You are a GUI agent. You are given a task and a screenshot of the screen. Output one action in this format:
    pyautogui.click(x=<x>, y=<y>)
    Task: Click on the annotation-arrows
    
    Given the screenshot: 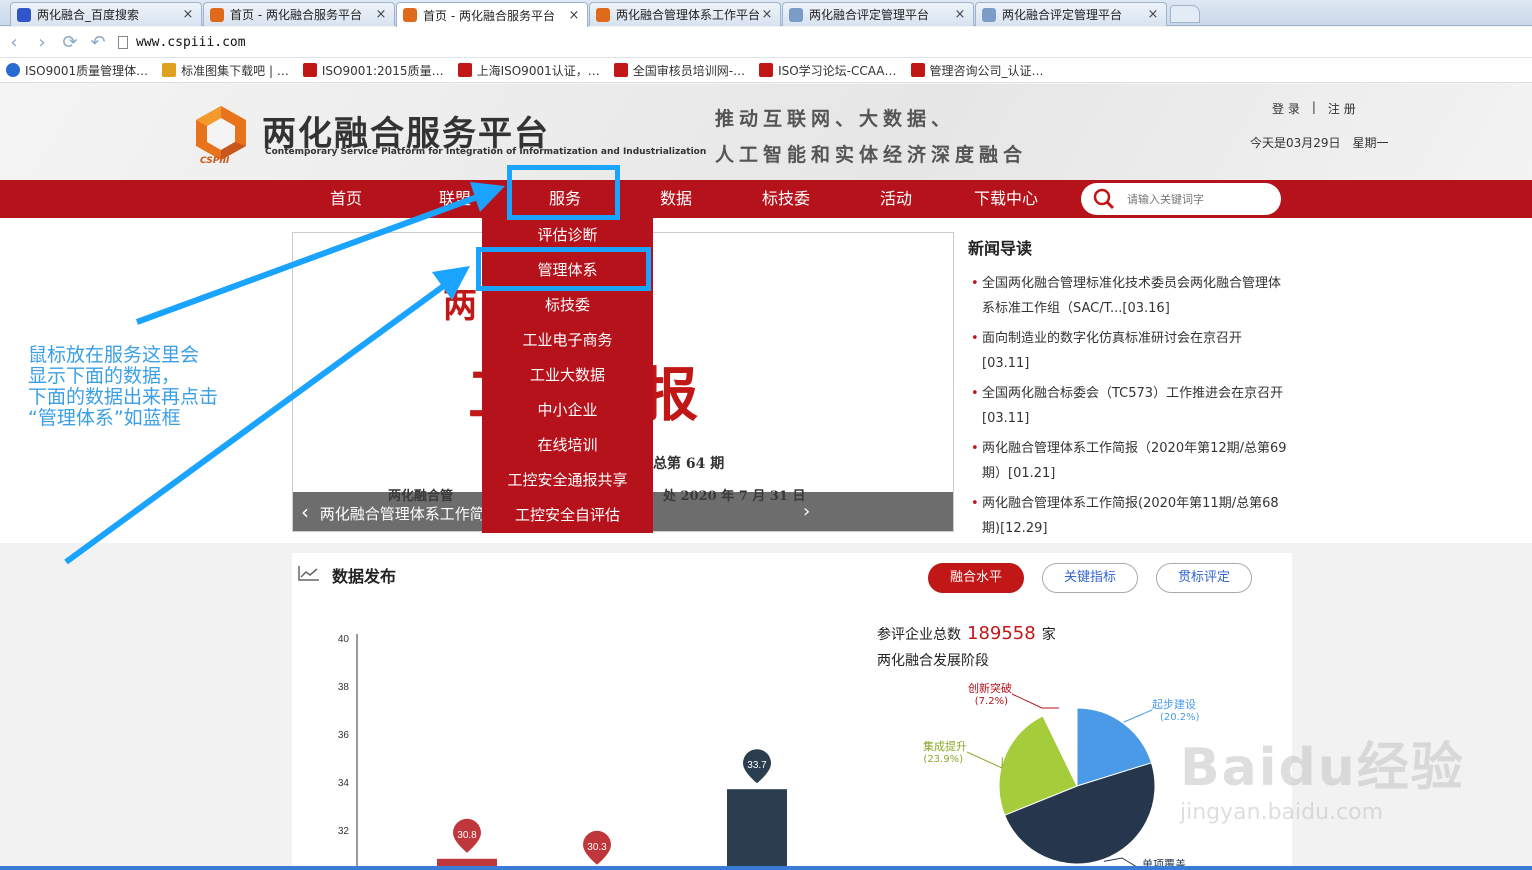 What is the action you would take?
    pyautogui.click(x=284, y=373)
    